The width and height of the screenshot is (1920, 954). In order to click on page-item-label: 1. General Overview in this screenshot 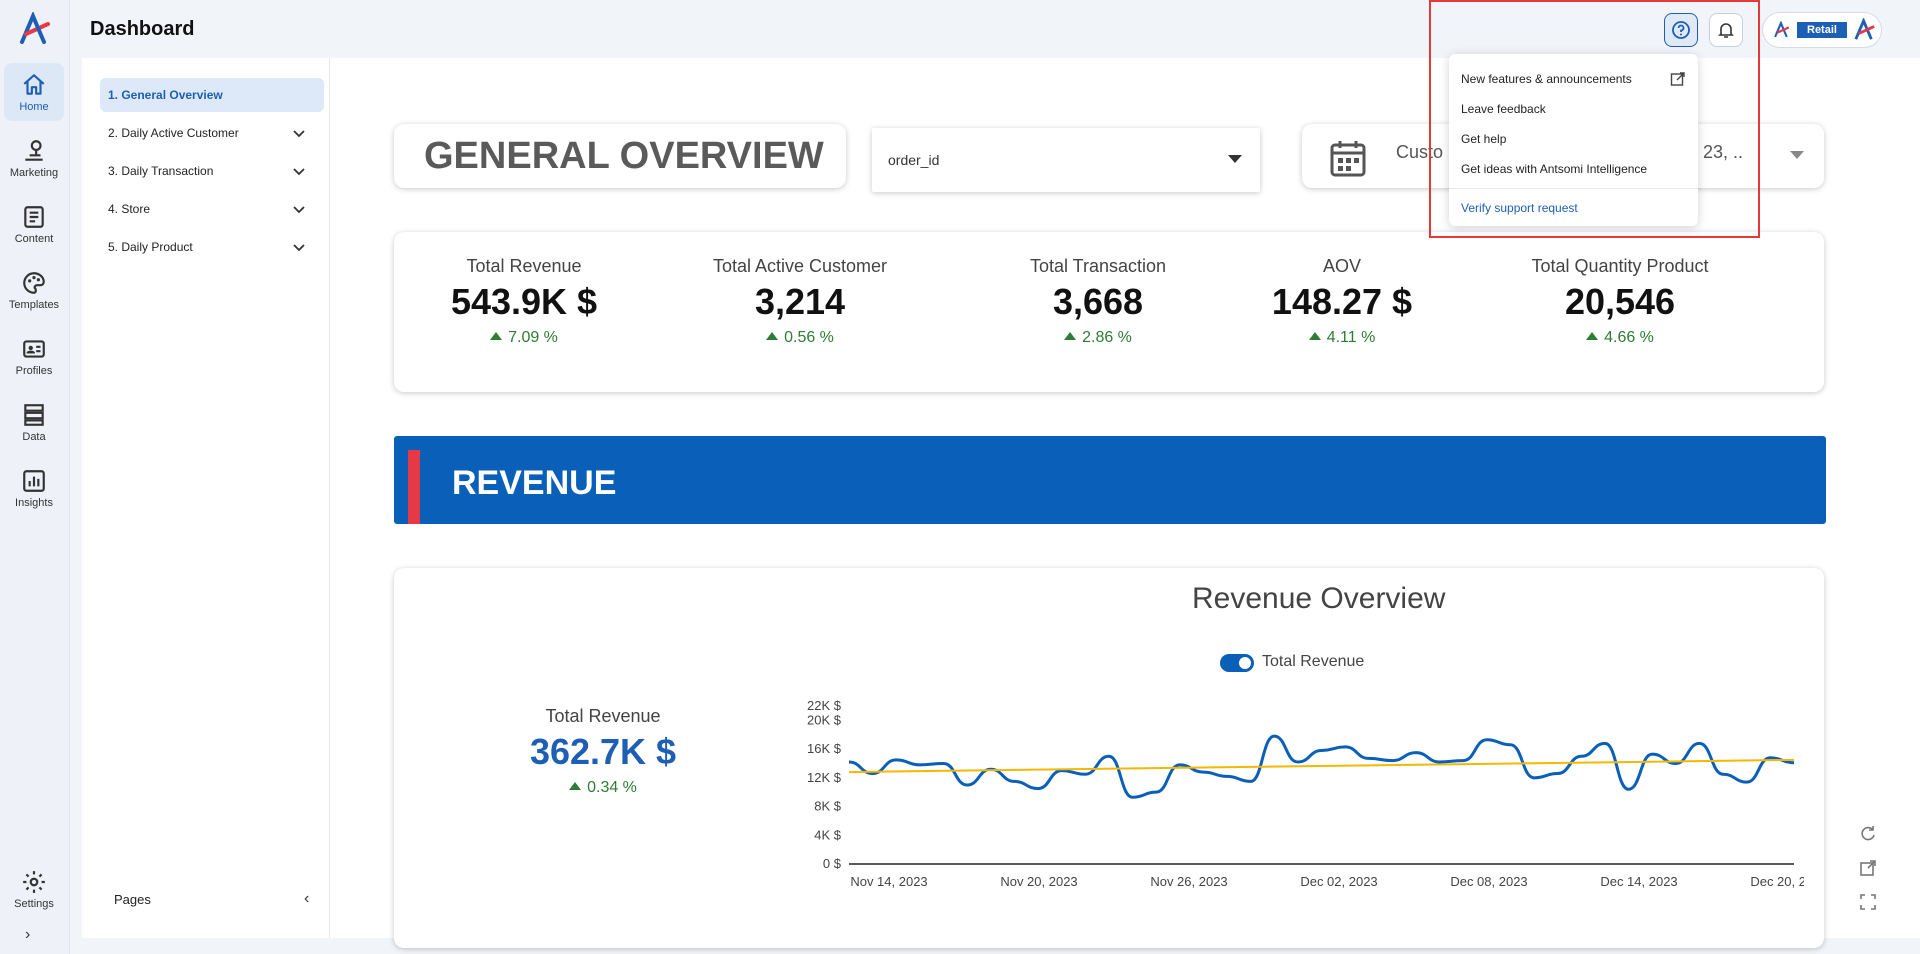, I will do `click(165, 95)`.